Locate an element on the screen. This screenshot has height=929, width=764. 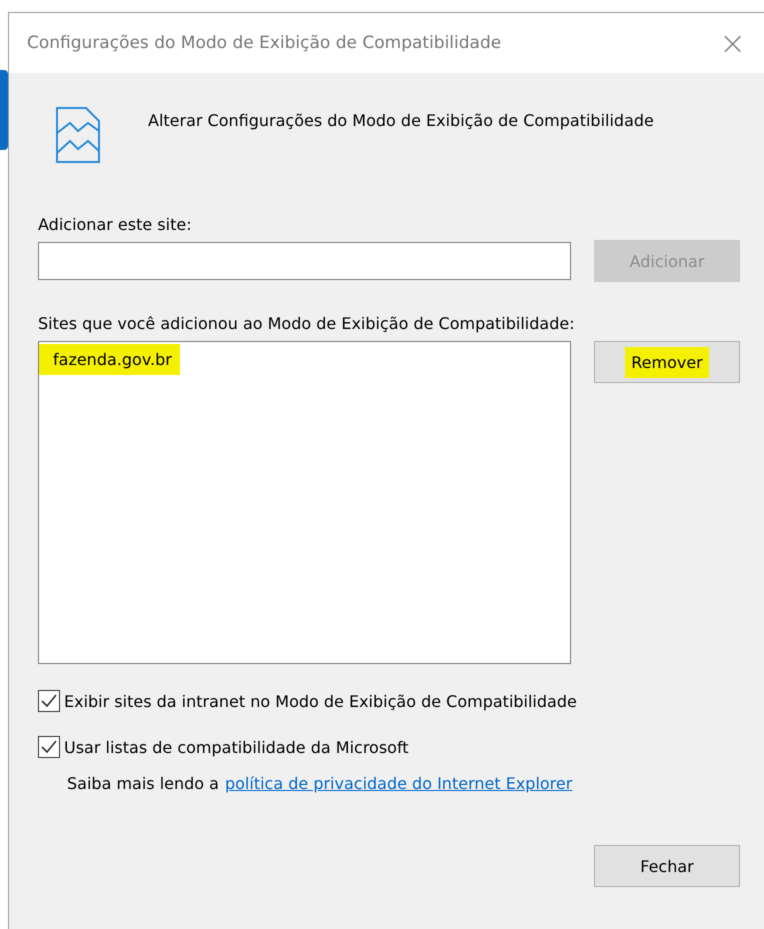
window-title: Configurações do Modo de Exibição de Compatibilidade is located at coordinates (264, 43).